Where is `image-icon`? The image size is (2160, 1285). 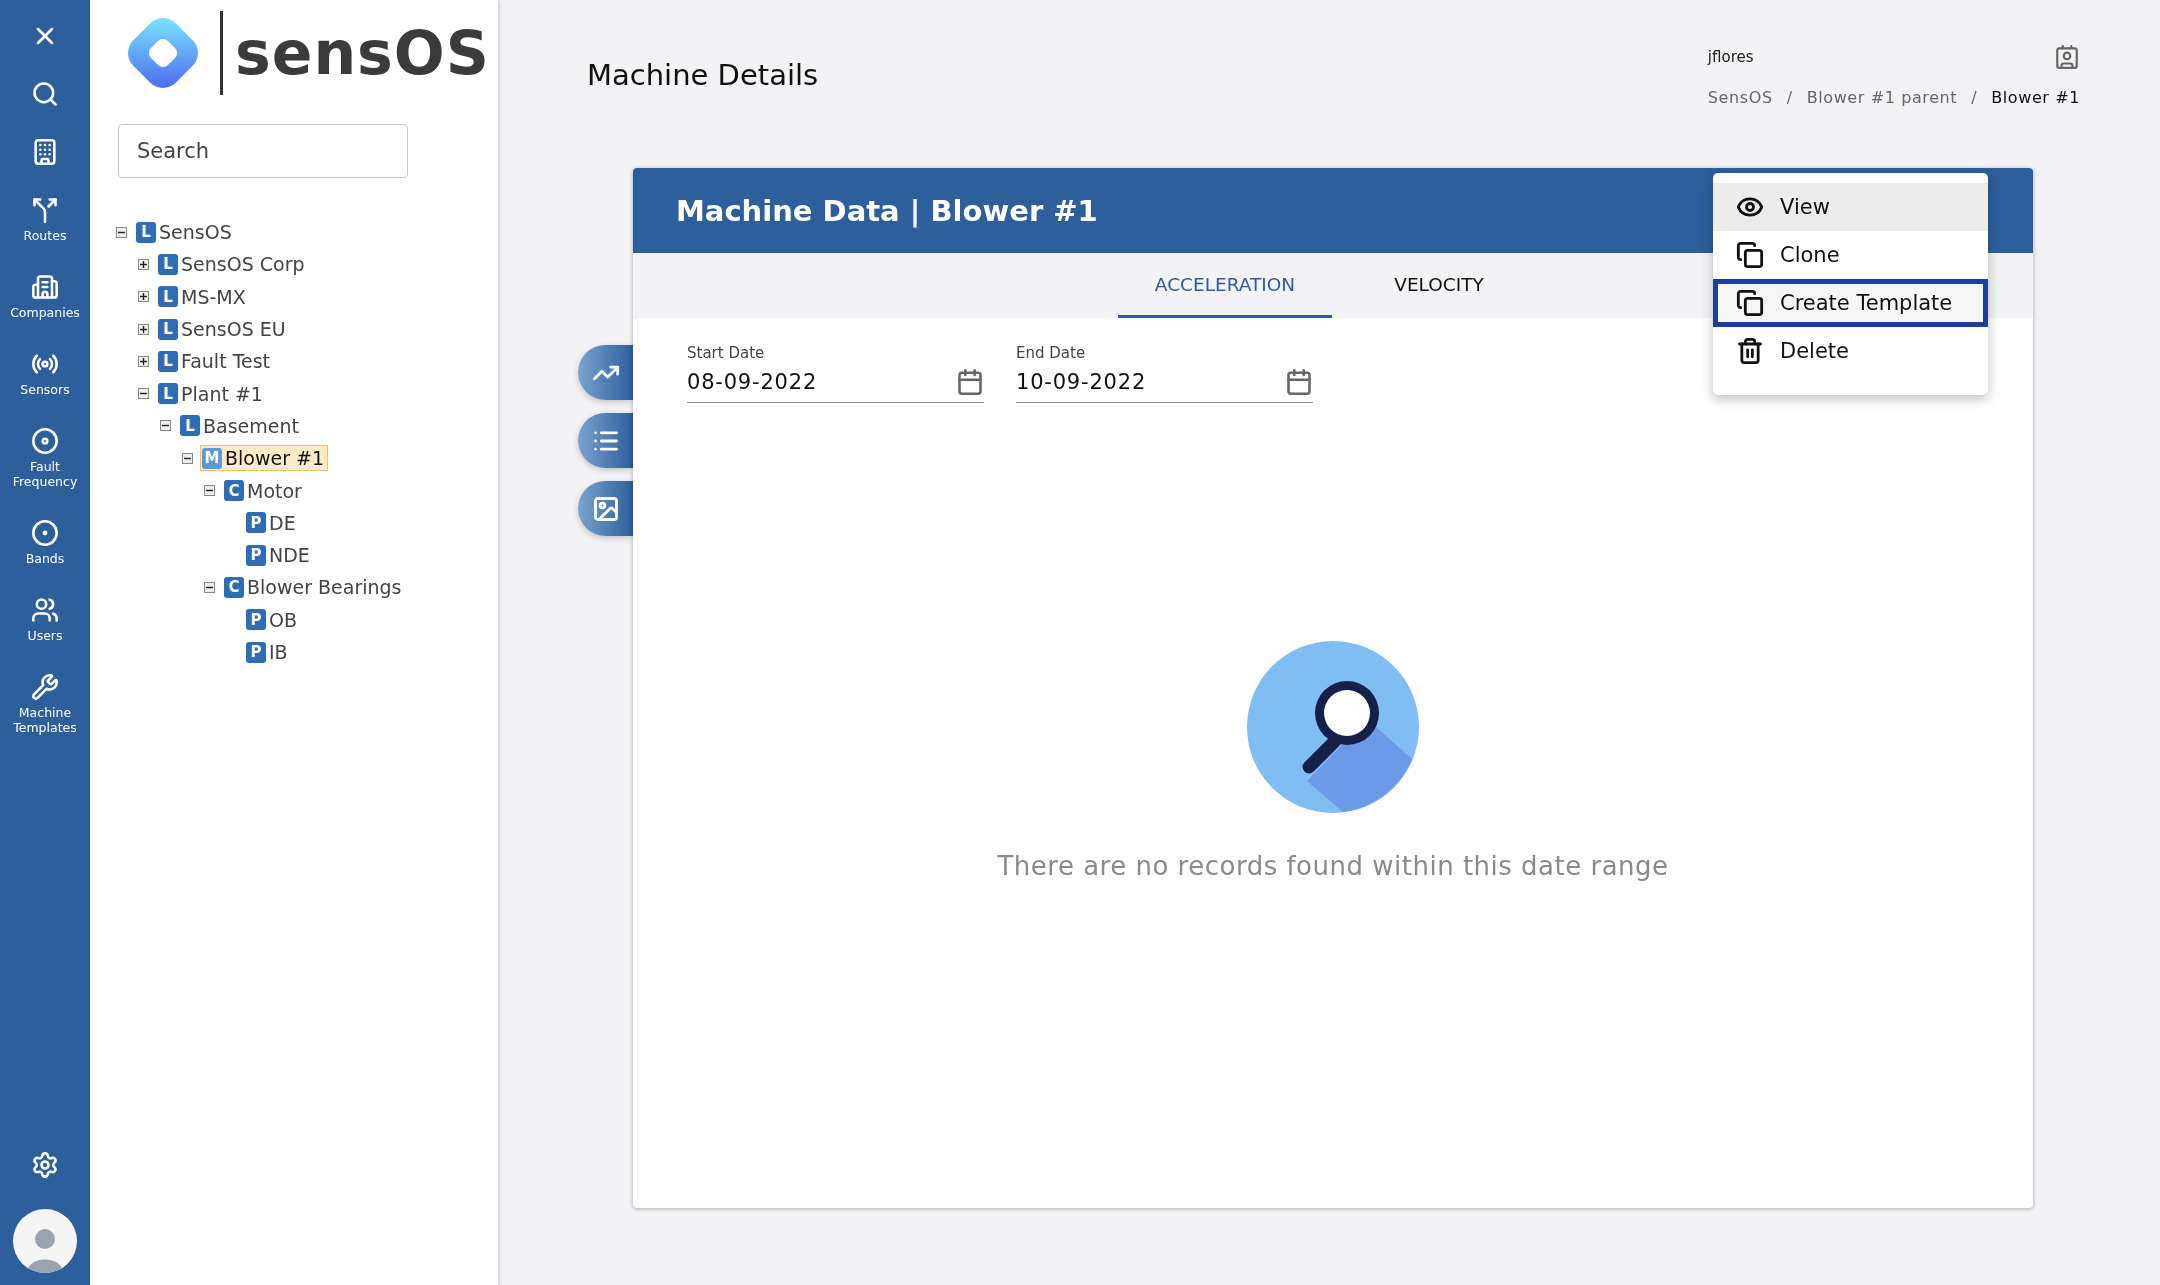
image-icon is located at coordinates (606, 508).